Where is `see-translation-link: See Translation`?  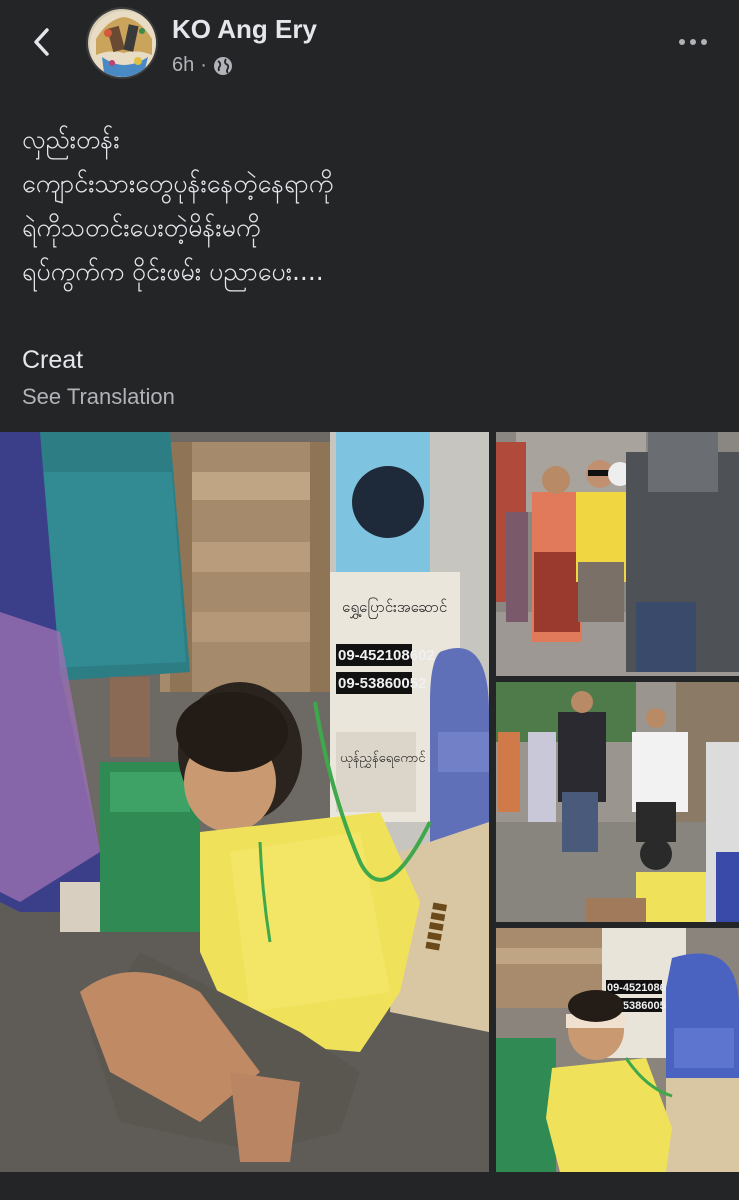
see-translation-link: See Translation is located at coordinates (98, 397).